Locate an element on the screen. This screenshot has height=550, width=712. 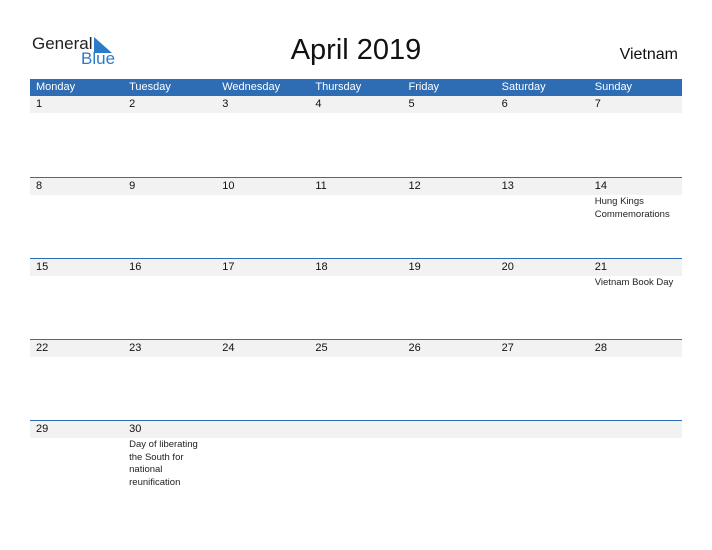
day-cell: 16 is located at coordinates (169, 299).